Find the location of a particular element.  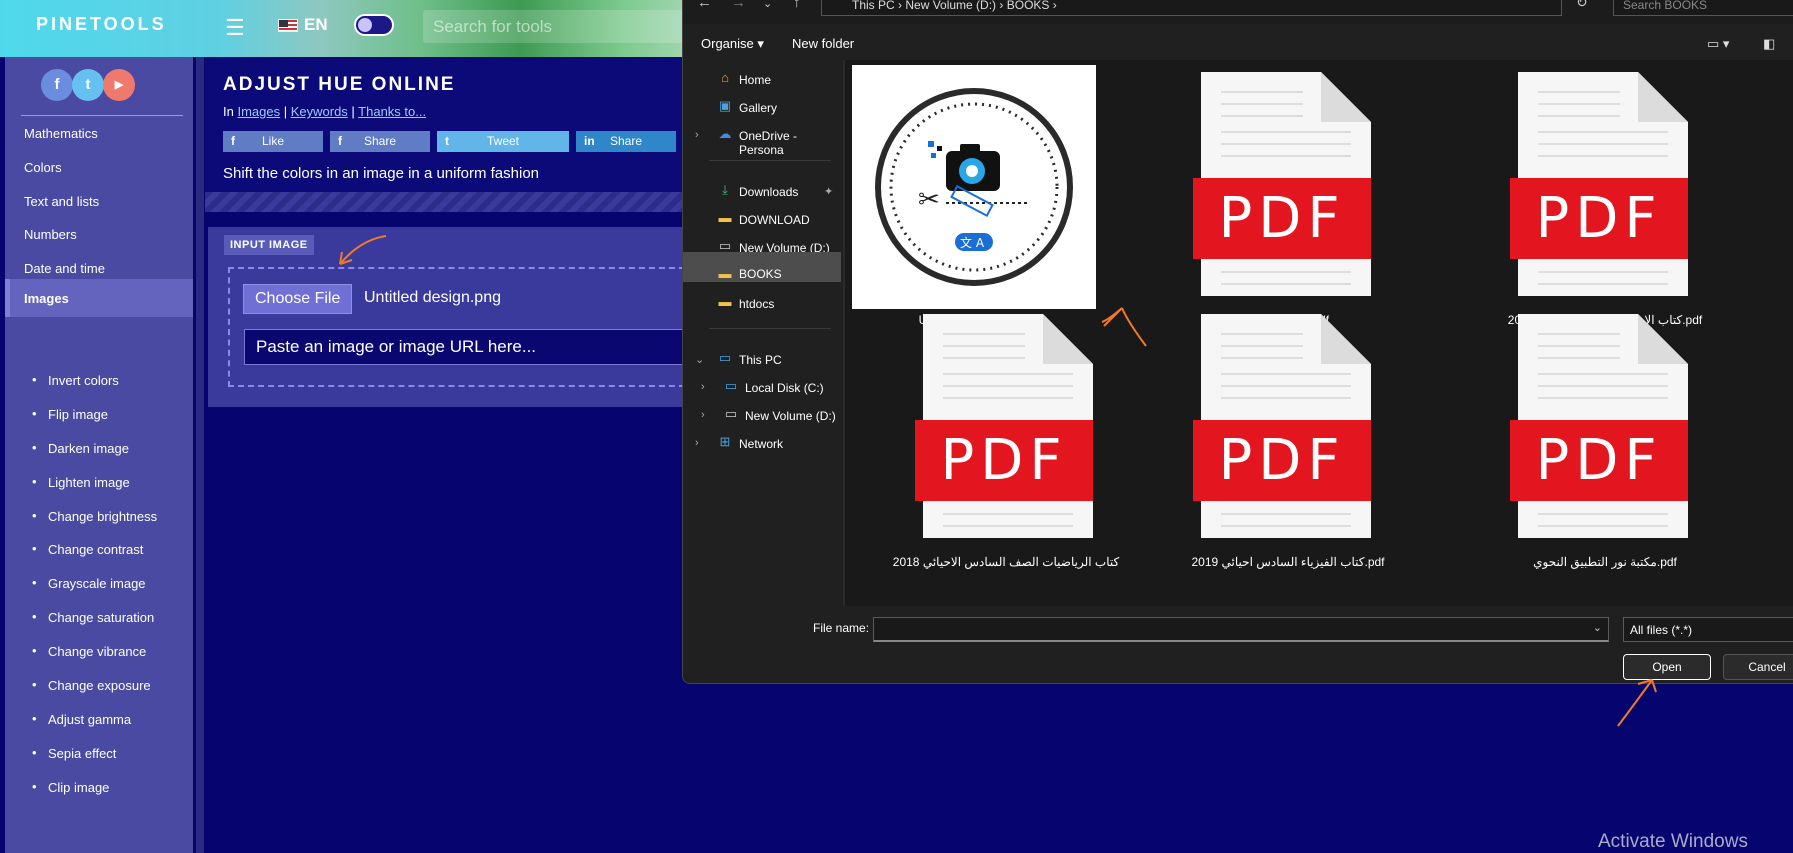

twitter-icon: t is located at coordinates (88, 85).